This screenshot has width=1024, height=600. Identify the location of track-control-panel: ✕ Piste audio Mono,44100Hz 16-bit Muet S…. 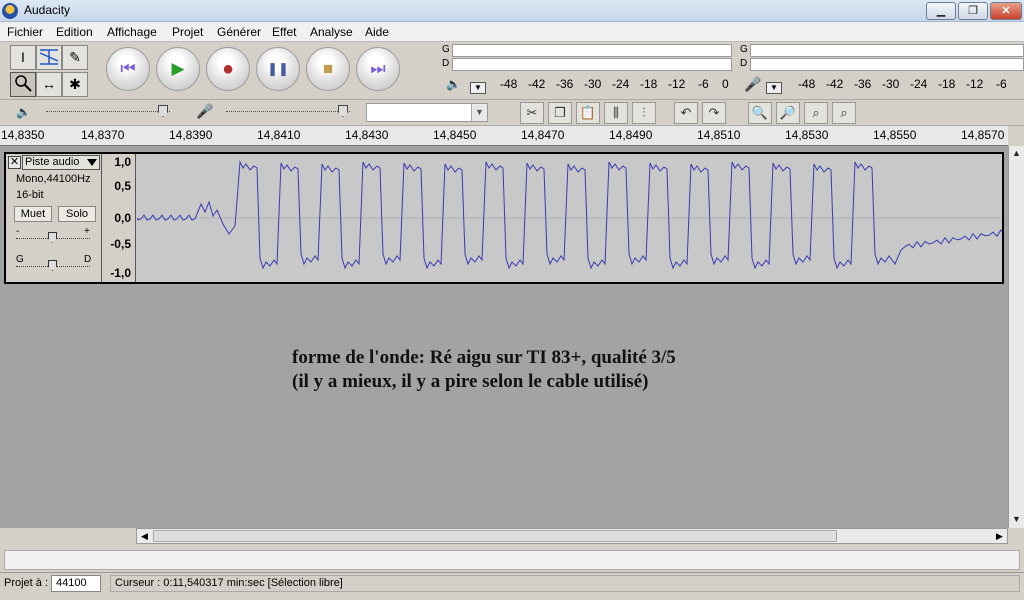
(54, 218).